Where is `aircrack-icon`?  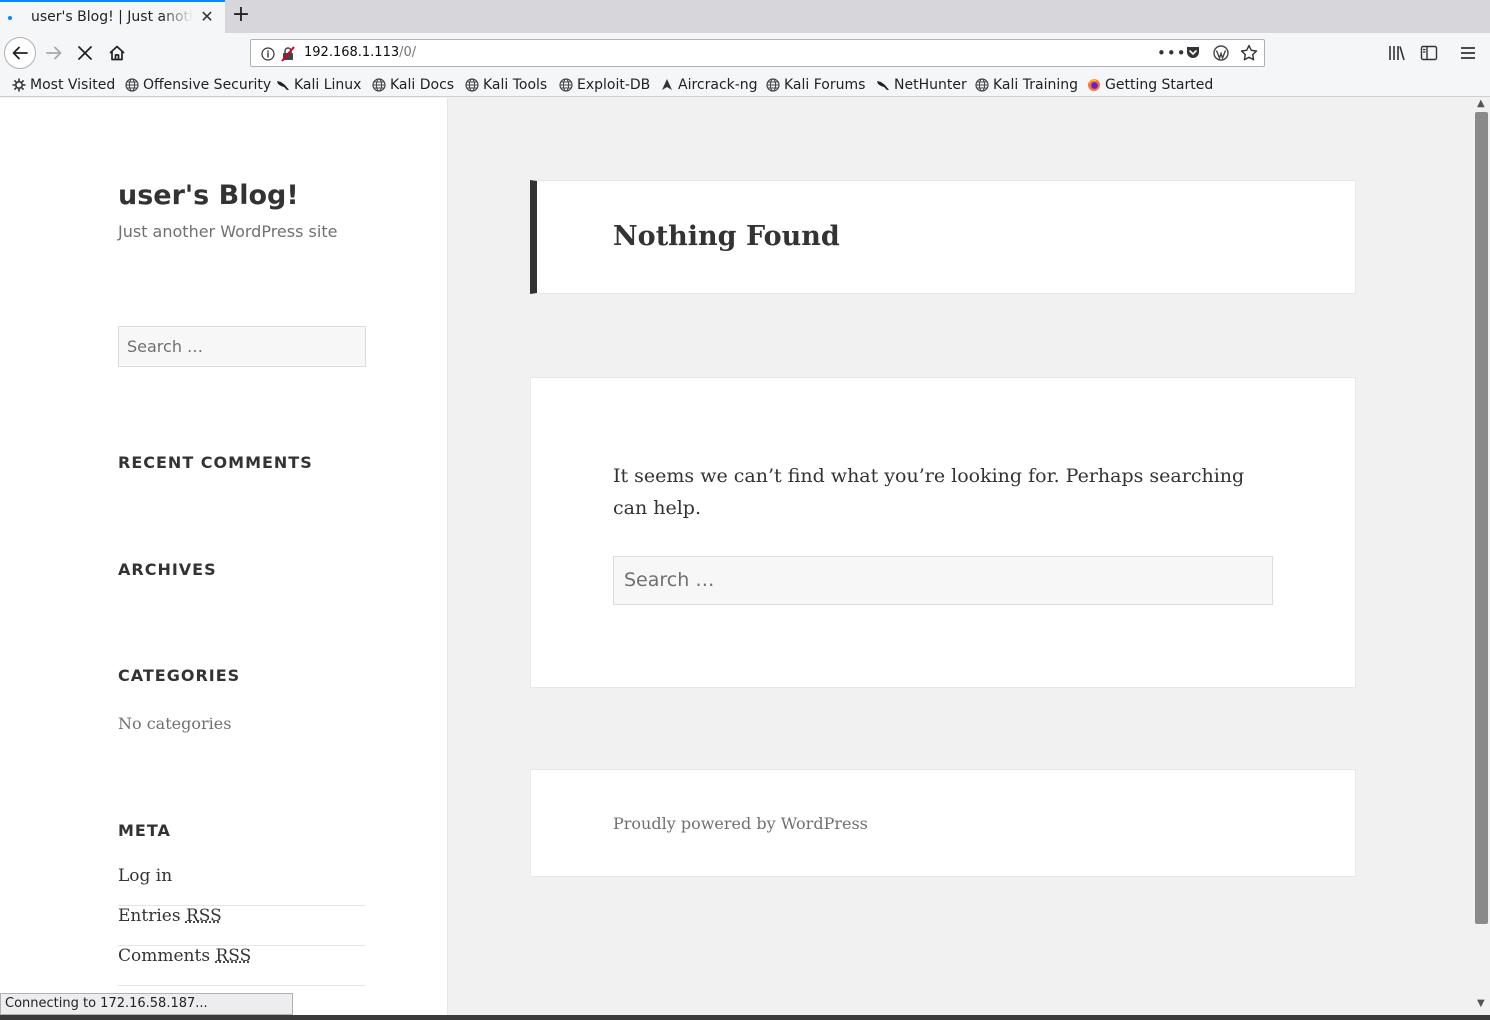
aircrack-icon is located at coordinates (667, 84).